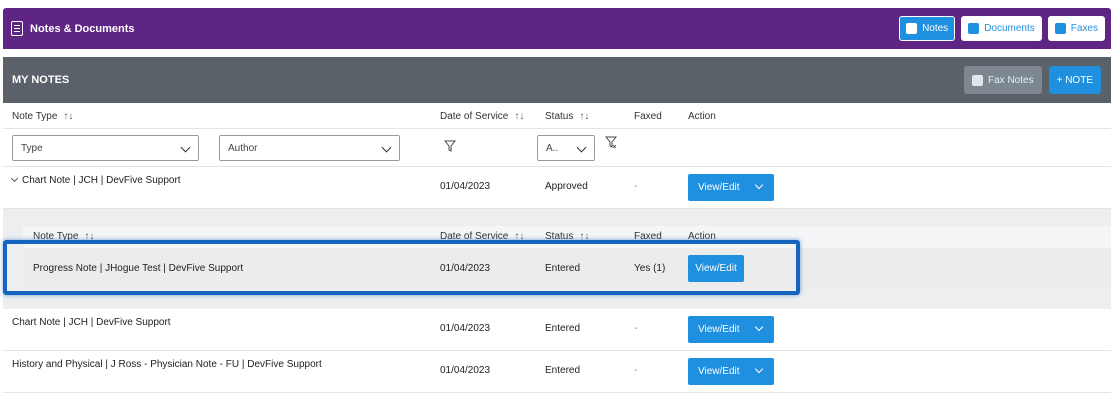 Image resolution: width=1120 pixels, height=396 pixels. What do you see at coordinates (32, 148) in the screenshot?
I see `type-filter-value: Type` at bounding box center [32, 148].